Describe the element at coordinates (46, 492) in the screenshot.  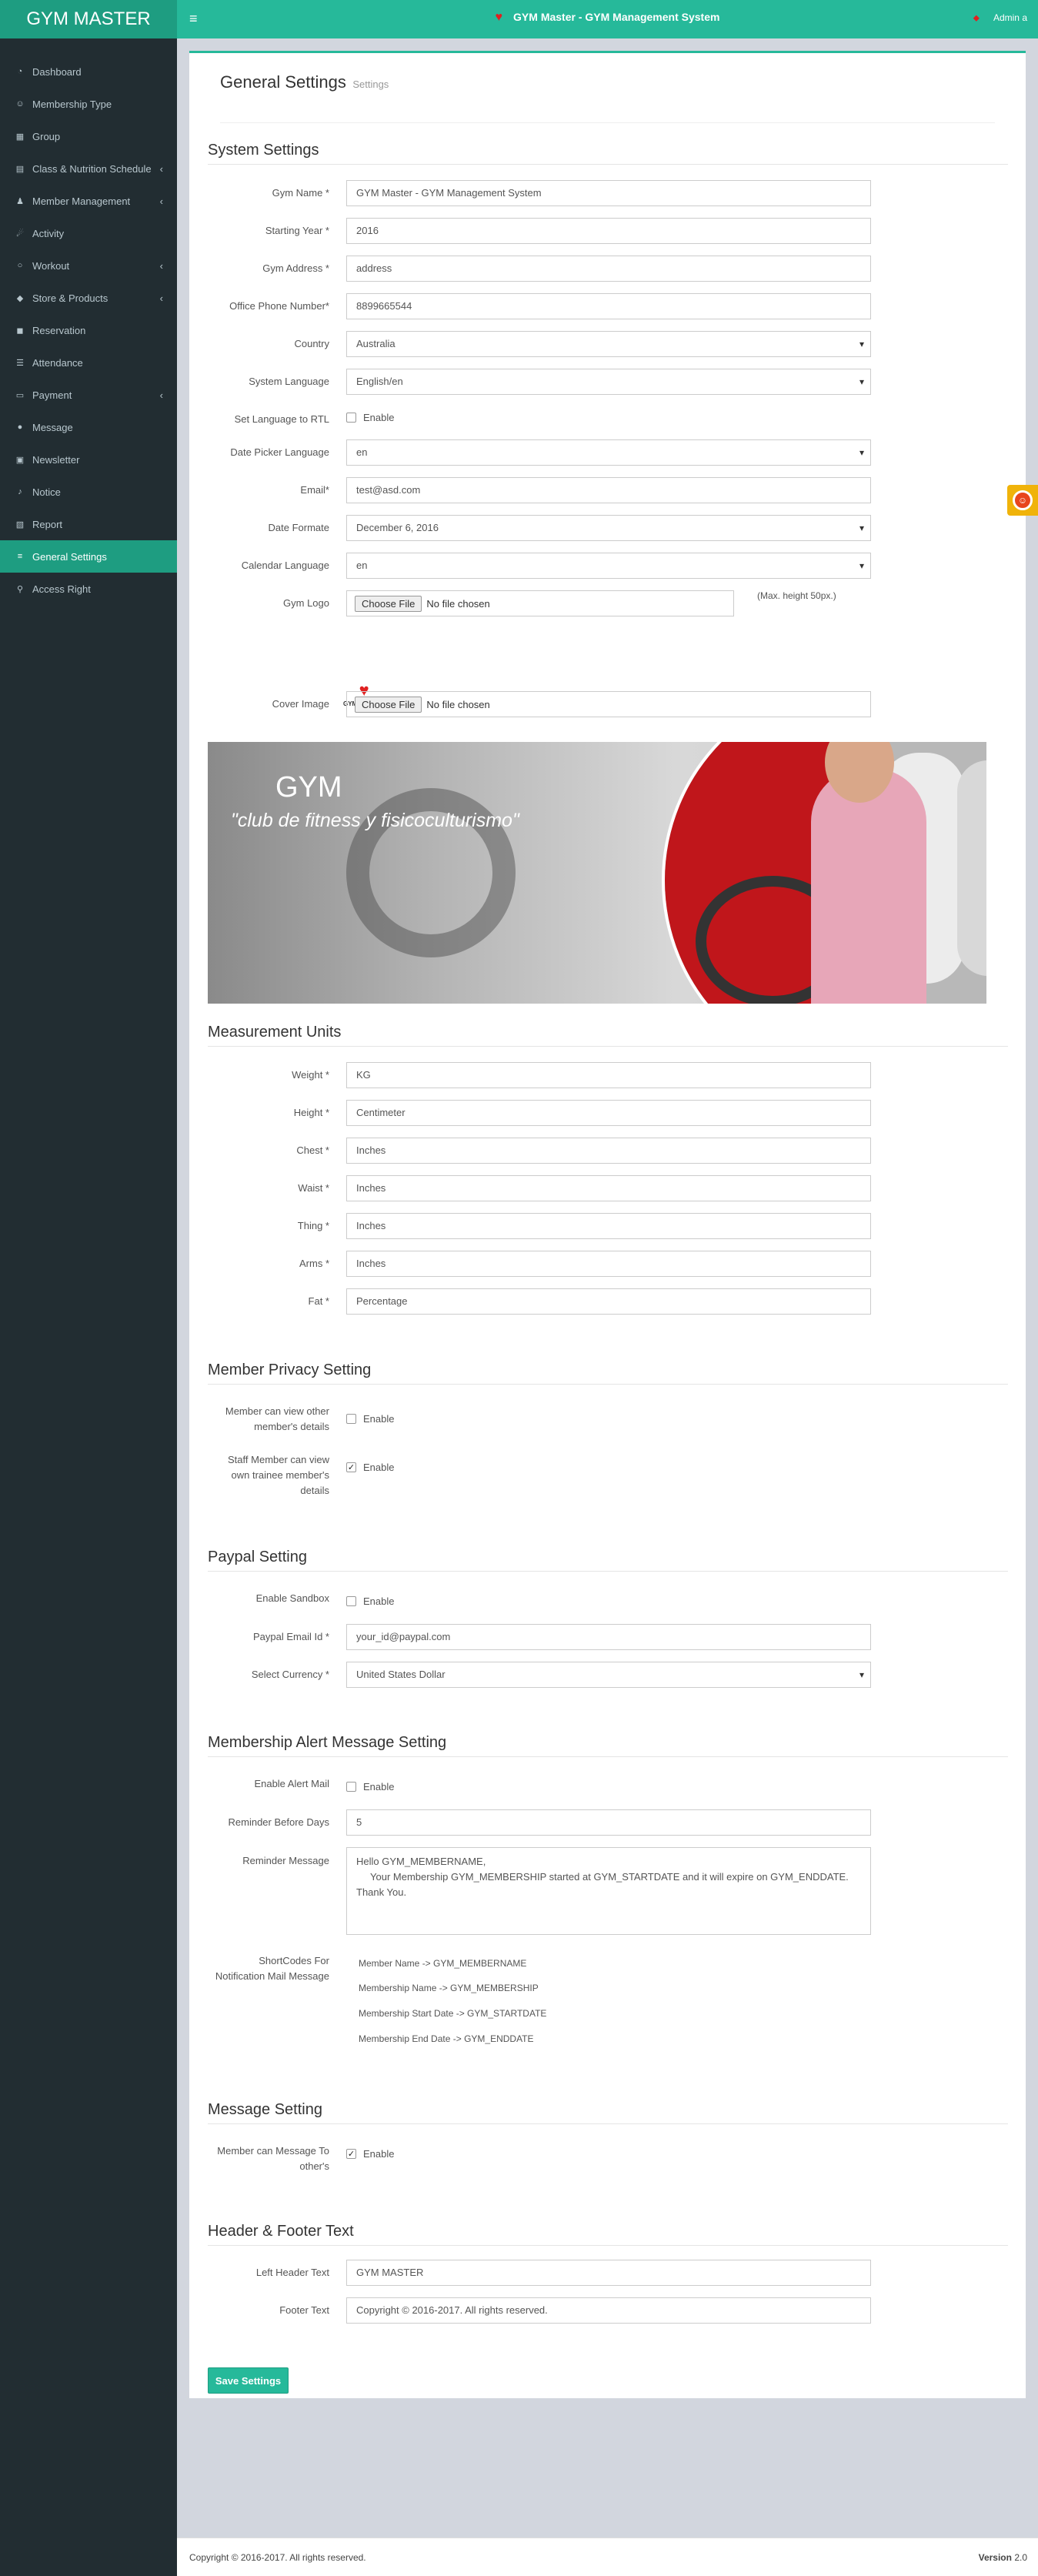
I see `sidebar-item-label: Notice` at that location.